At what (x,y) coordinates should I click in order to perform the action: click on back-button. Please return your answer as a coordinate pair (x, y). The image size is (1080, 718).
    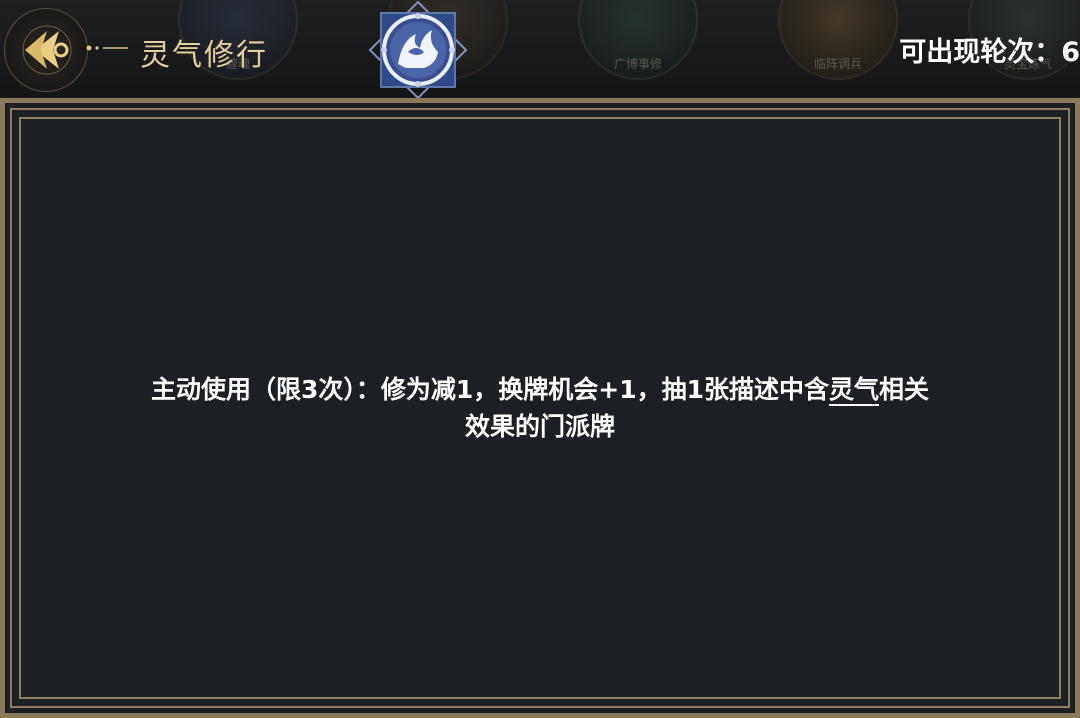
    Looking at the image, I should click on (46, 50).